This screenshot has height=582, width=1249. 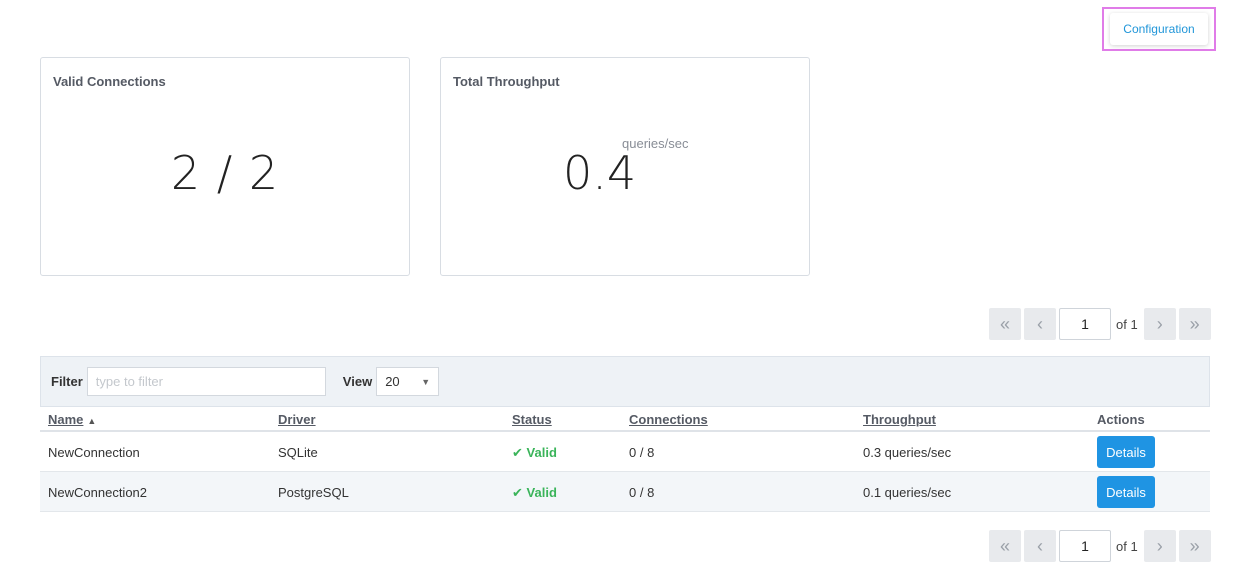 I want to click on pager-bottom: « ‹ of 1 › », so click(x=1101, y=546).